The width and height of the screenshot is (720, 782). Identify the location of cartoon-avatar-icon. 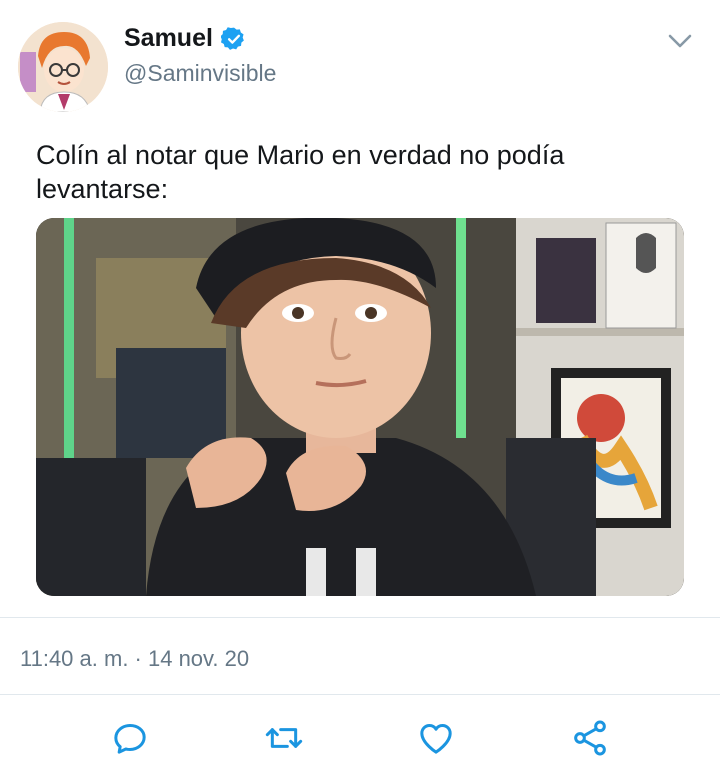
(63, 67).